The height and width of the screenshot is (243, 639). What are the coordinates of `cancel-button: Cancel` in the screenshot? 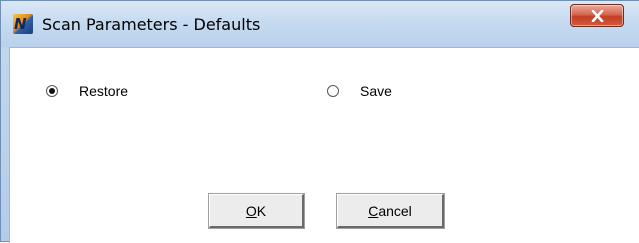 It's located at (390, 211).